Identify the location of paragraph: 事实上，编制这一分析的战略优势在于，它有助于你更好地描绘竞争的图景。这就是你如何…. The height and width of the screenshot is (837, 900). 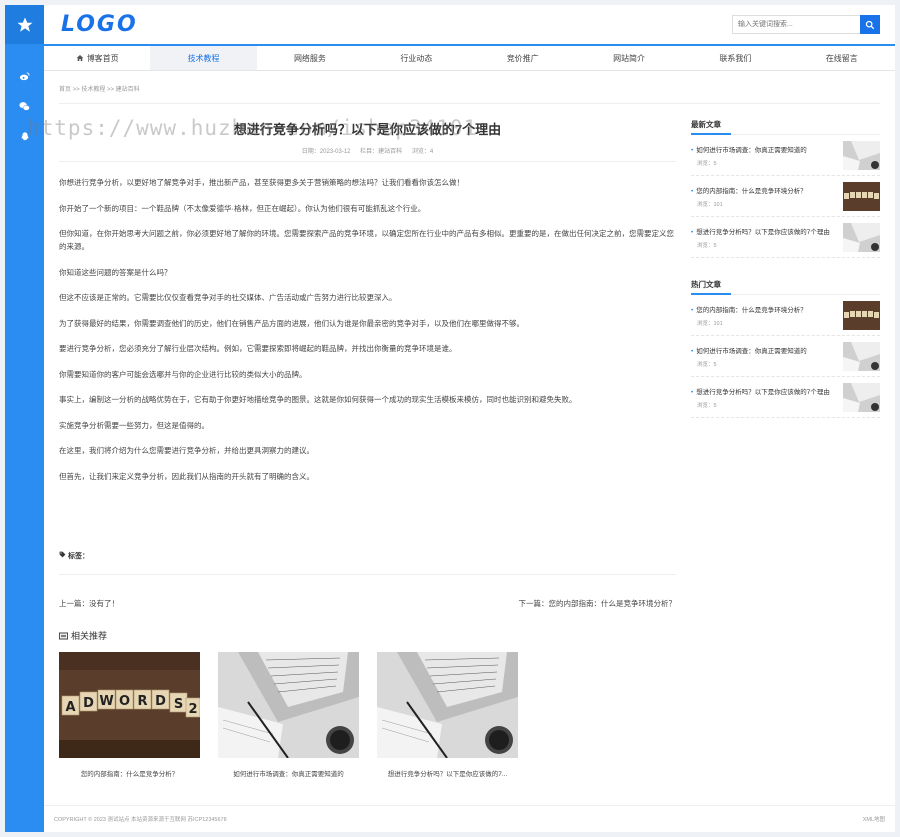
(318, 399).